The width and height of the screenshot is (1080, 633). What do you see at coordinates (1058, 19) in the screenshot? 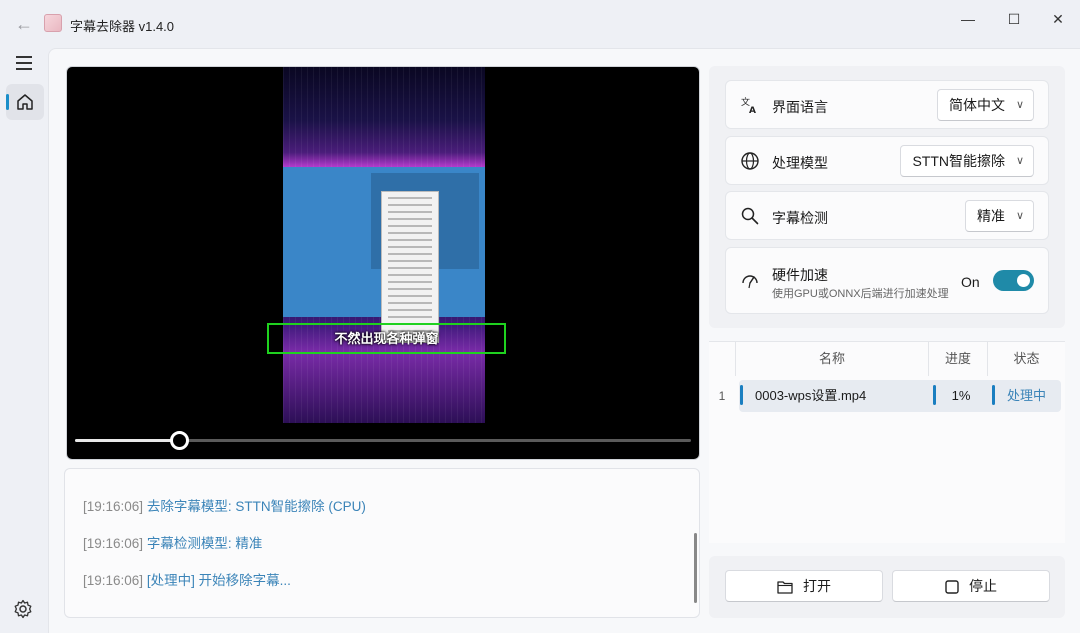
I see `close-button: ✕` at bounding box center [1058, 19].